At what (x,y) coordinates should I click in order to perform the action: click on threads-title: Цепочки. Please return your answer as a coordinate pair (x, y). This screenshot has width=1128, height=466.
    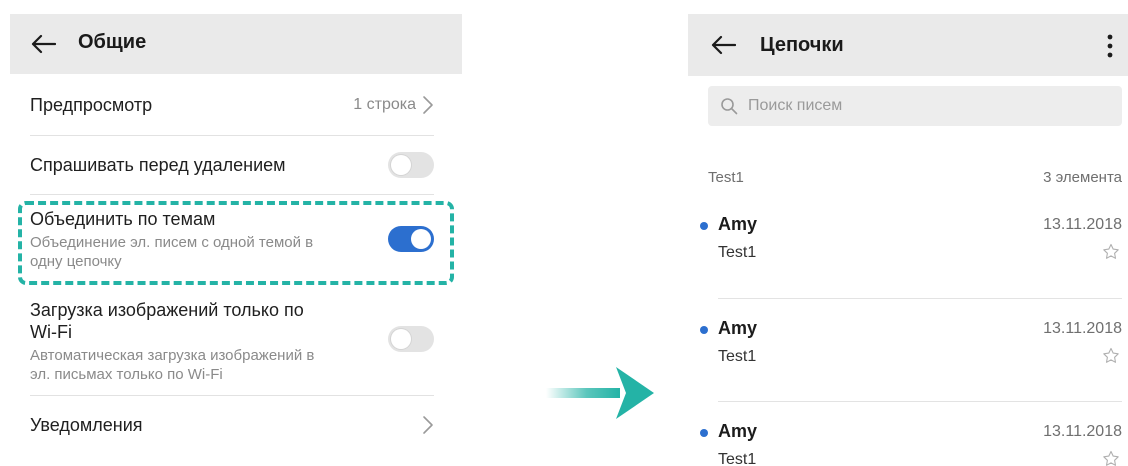
    Looking at the image, I should click on (802, 45).